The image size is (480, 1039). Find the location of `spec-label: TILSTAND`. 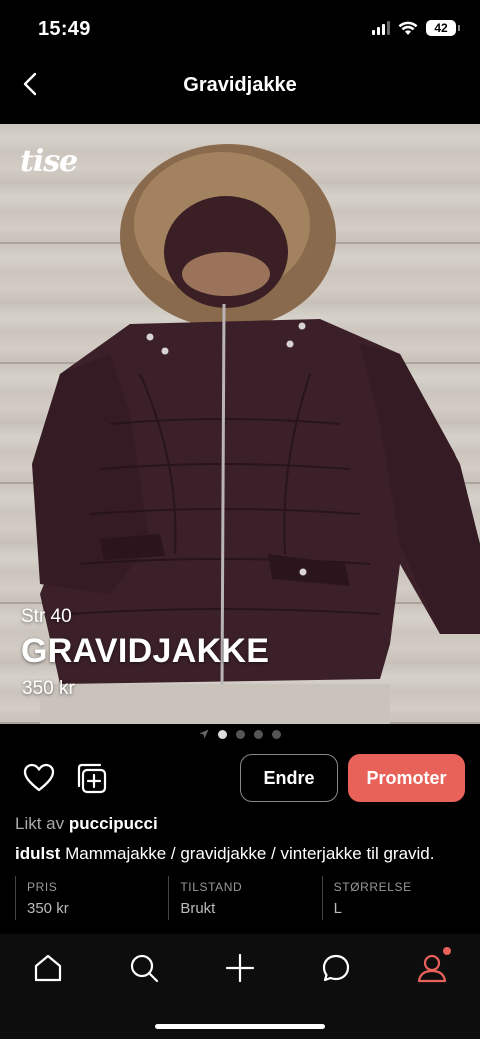

spec-label: TILSTAND is located at coordinates (211, 887).